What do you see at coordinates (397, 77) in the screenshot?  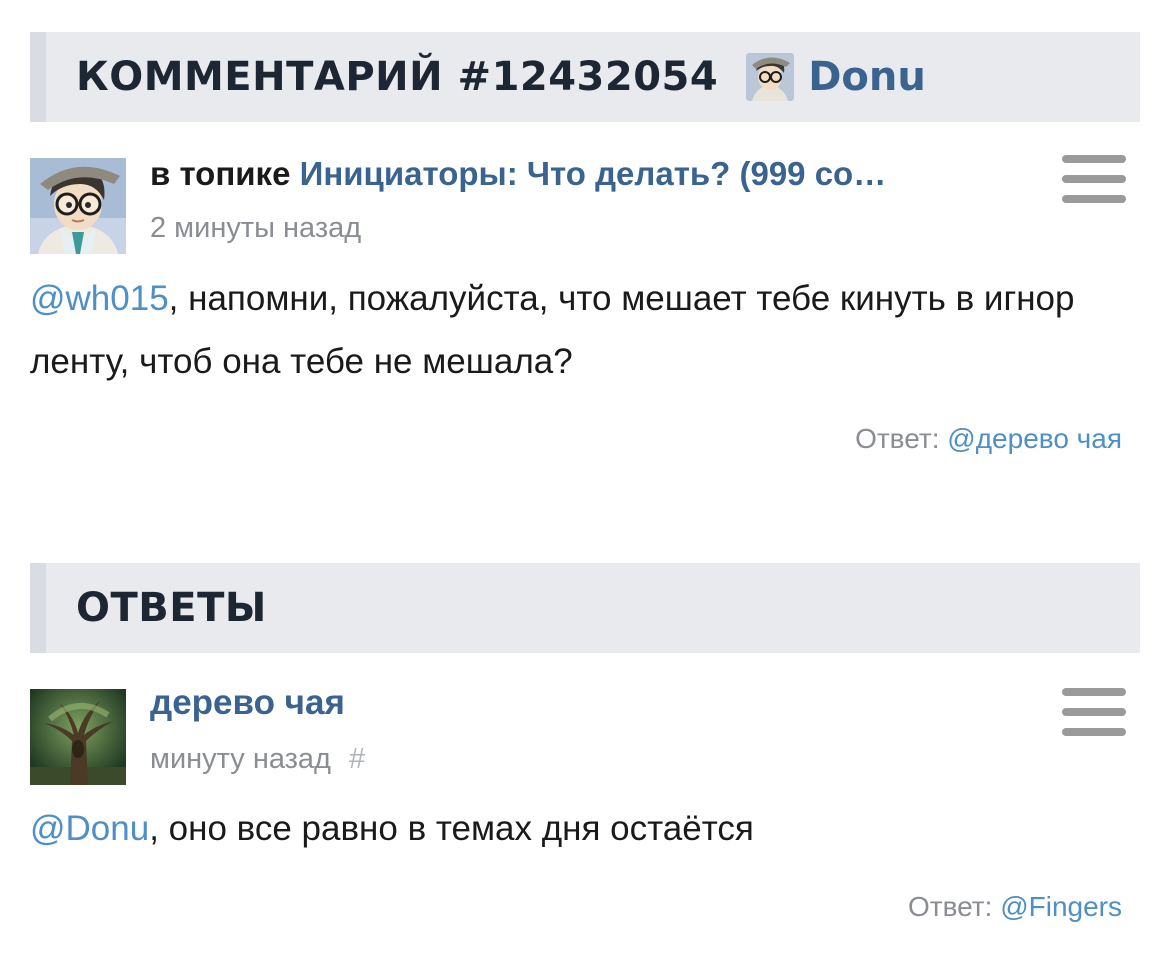 I see `comment-title: КОММЕНТАРИЙ #12432054` at bounding box center [397, 77].